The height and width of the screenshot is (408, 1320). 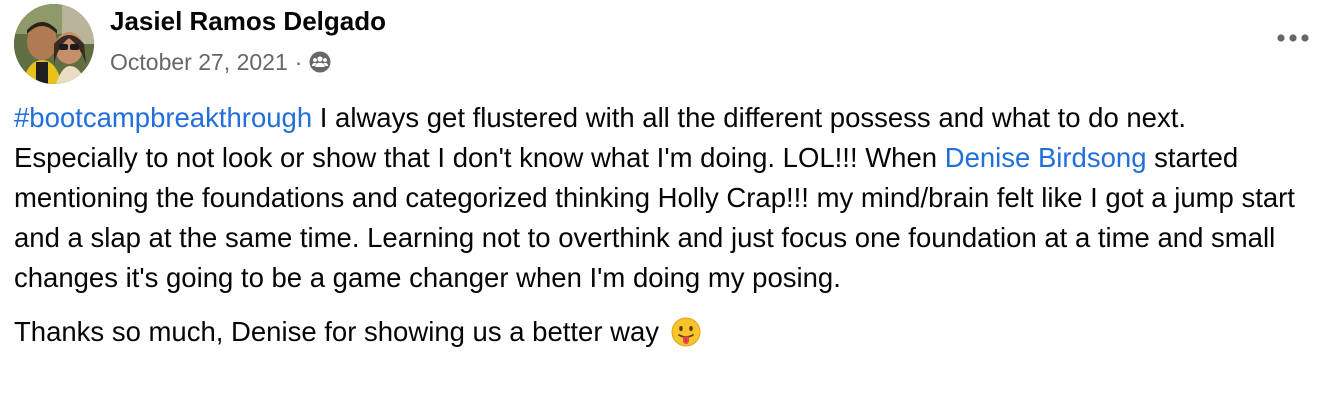 What do you see at coordinates (686, 332) in the screenshot?
I see `tongue-out-face-icon` at bounding box center [686, 332].